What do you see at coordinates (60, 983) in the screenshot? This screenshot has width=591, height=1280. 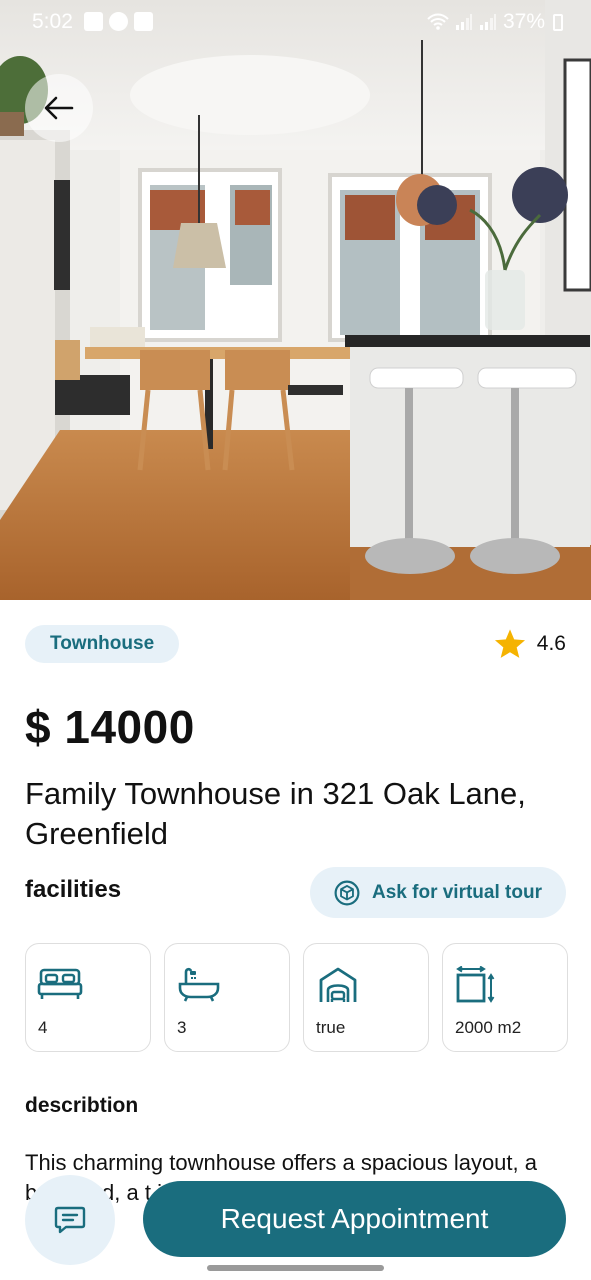 I see `bed-icon` at bounding box center [60, 983].